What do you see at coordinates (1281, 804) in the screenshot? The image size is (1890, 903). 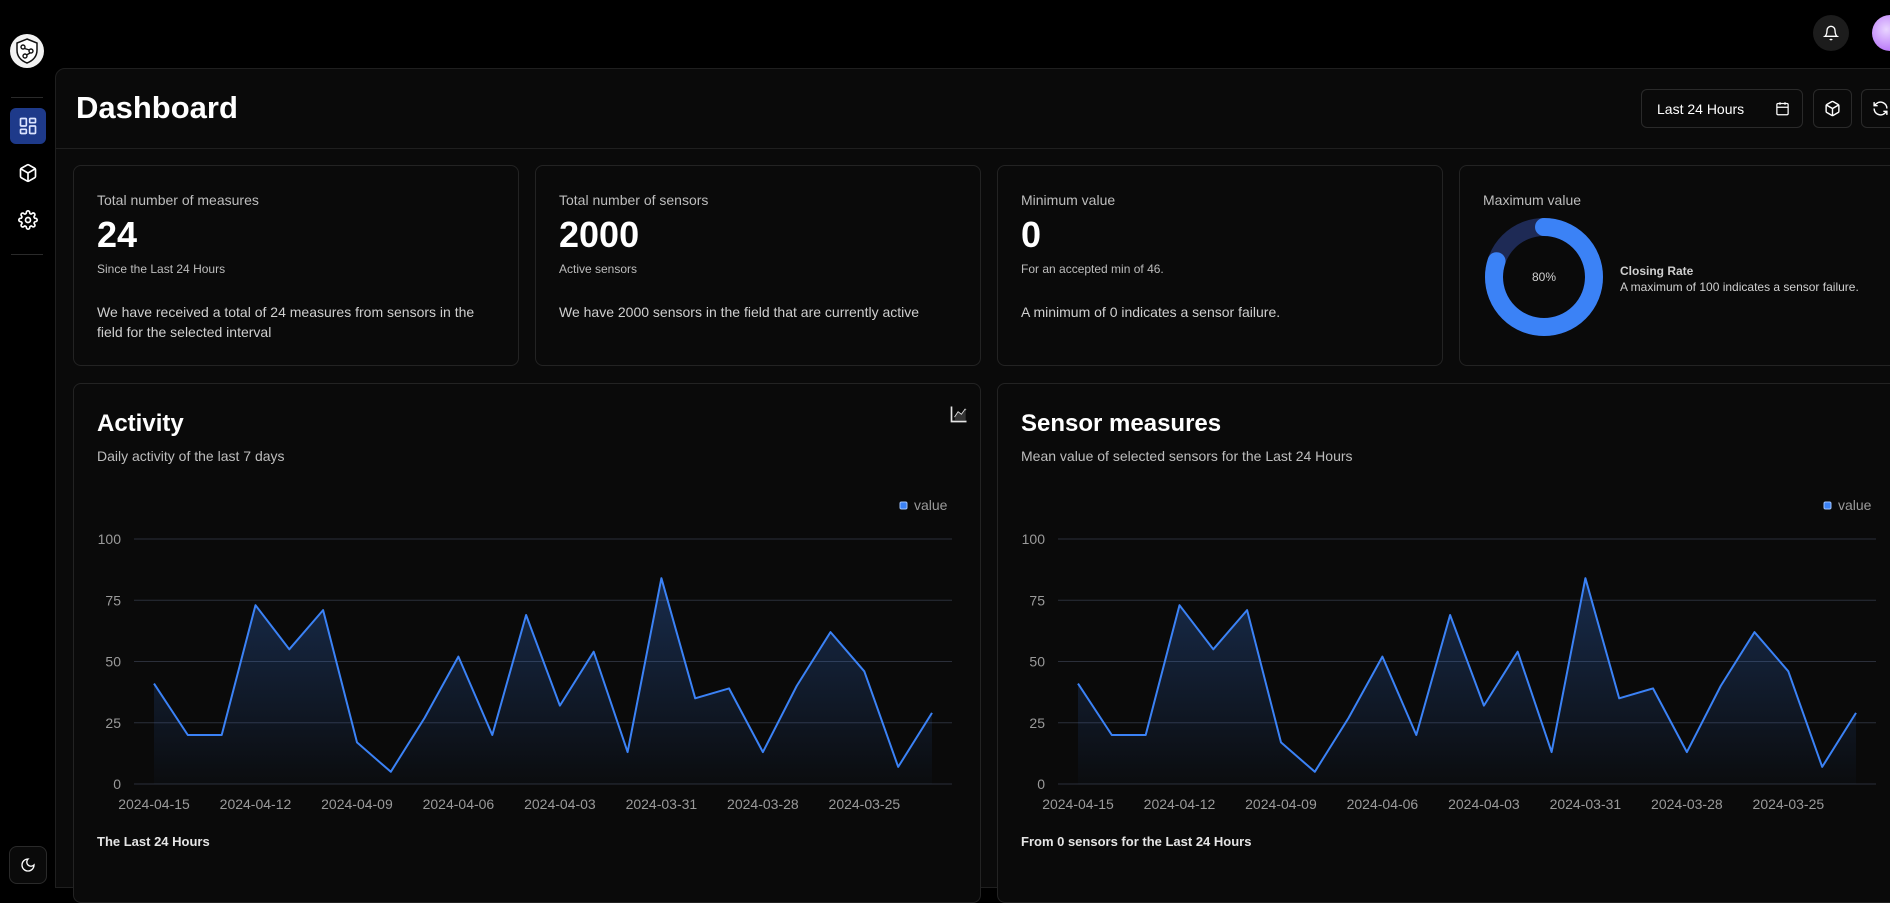 I see `x-tick-label: 2024-04-09` at bounding box center [1281, 804].